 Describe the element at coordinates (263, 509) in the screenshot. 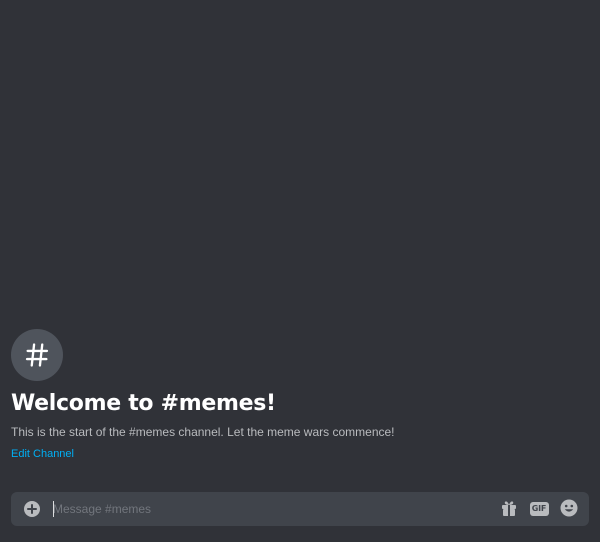

I see `message-input` at that location.